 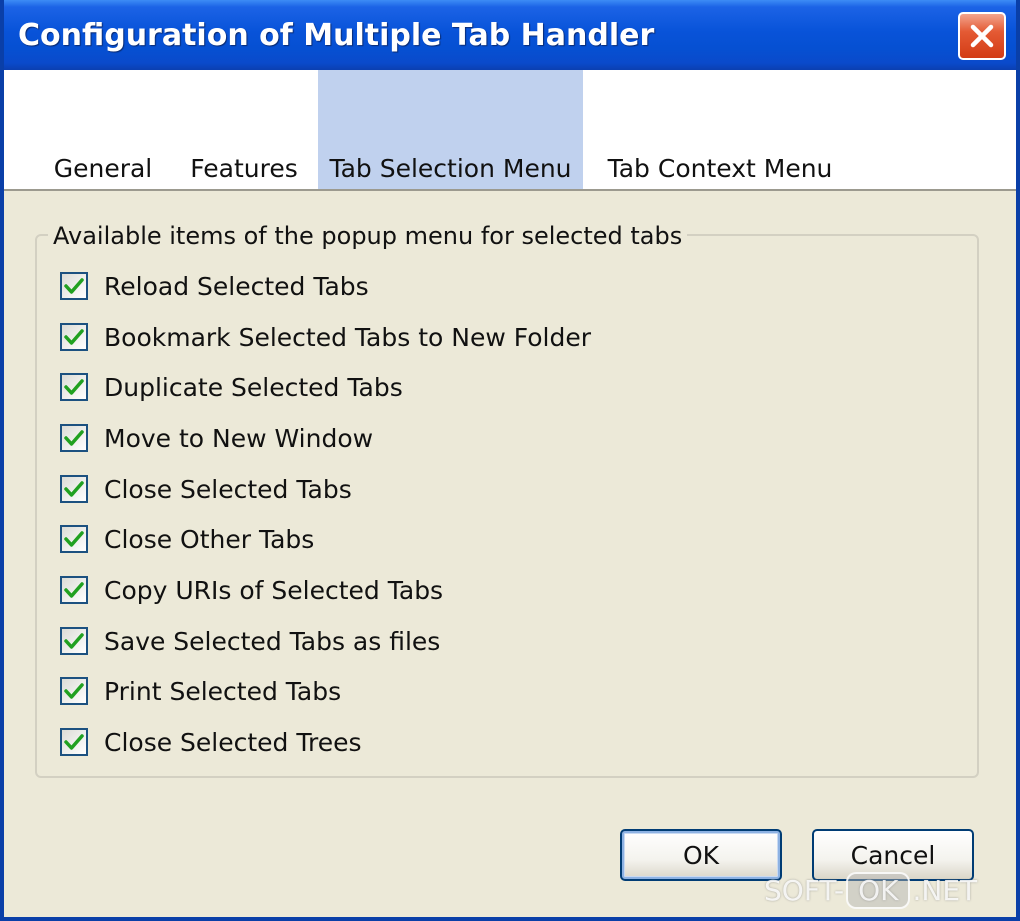 I want to click on title-bar: Configuration of Multiple Tab Handler, so click(x=510, y=35).